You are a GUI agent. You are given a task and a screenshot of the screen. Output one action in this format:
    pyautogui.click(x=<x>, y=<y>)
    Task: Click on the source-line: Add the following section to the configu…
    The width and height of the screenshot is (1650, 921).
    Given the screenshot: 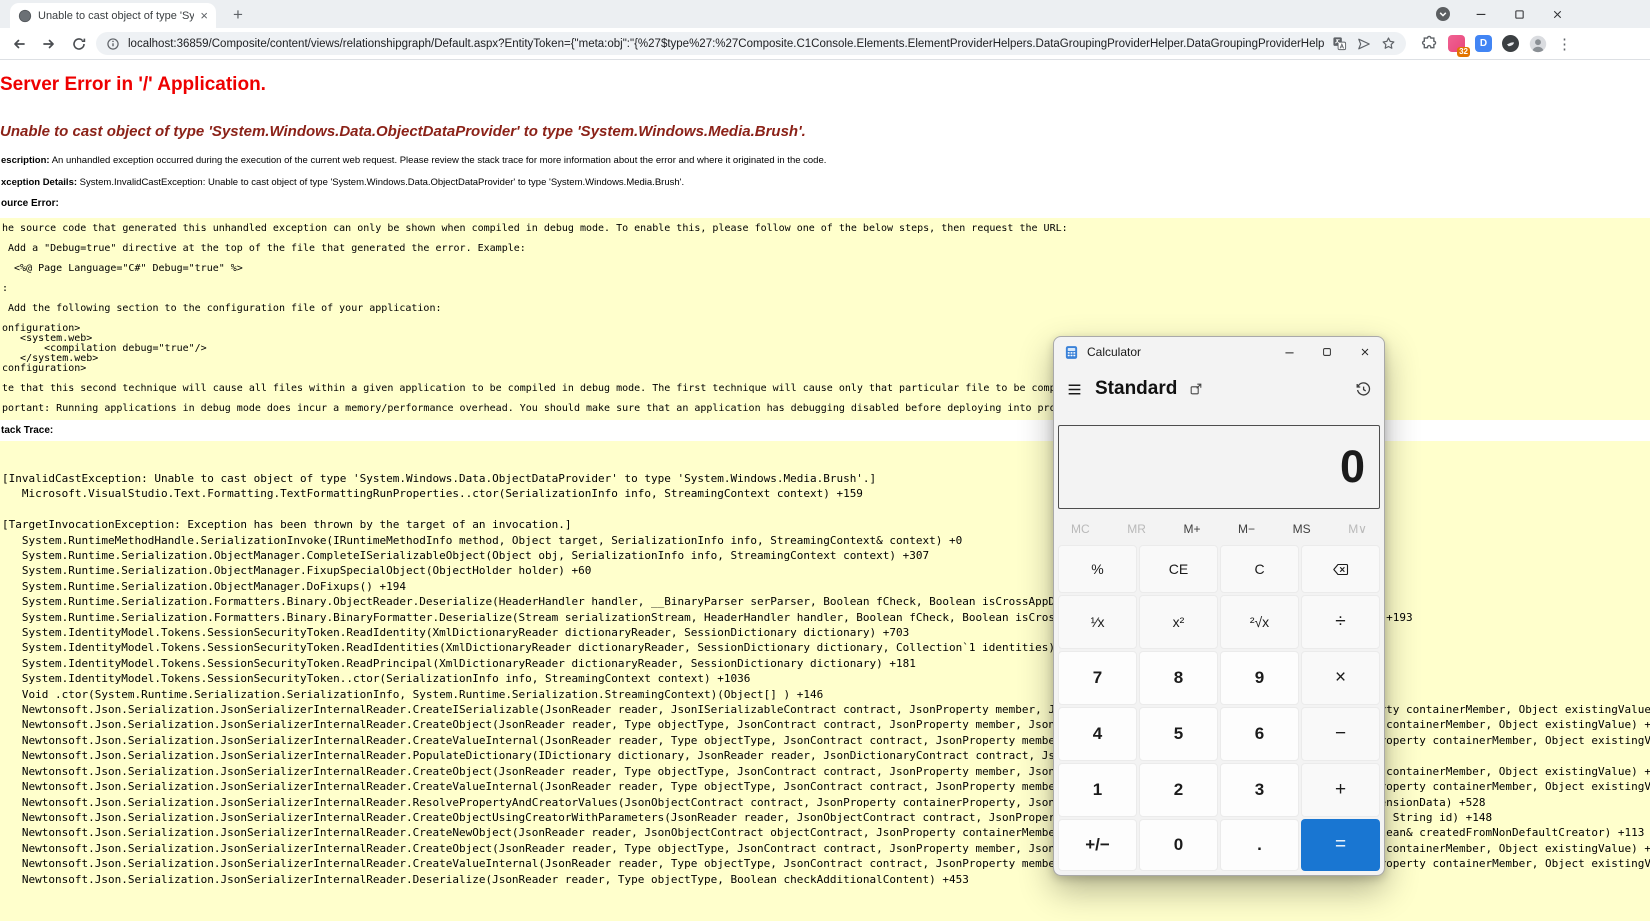 What is the action you would take?
    pyautogui.click(x=222, y=308)
    